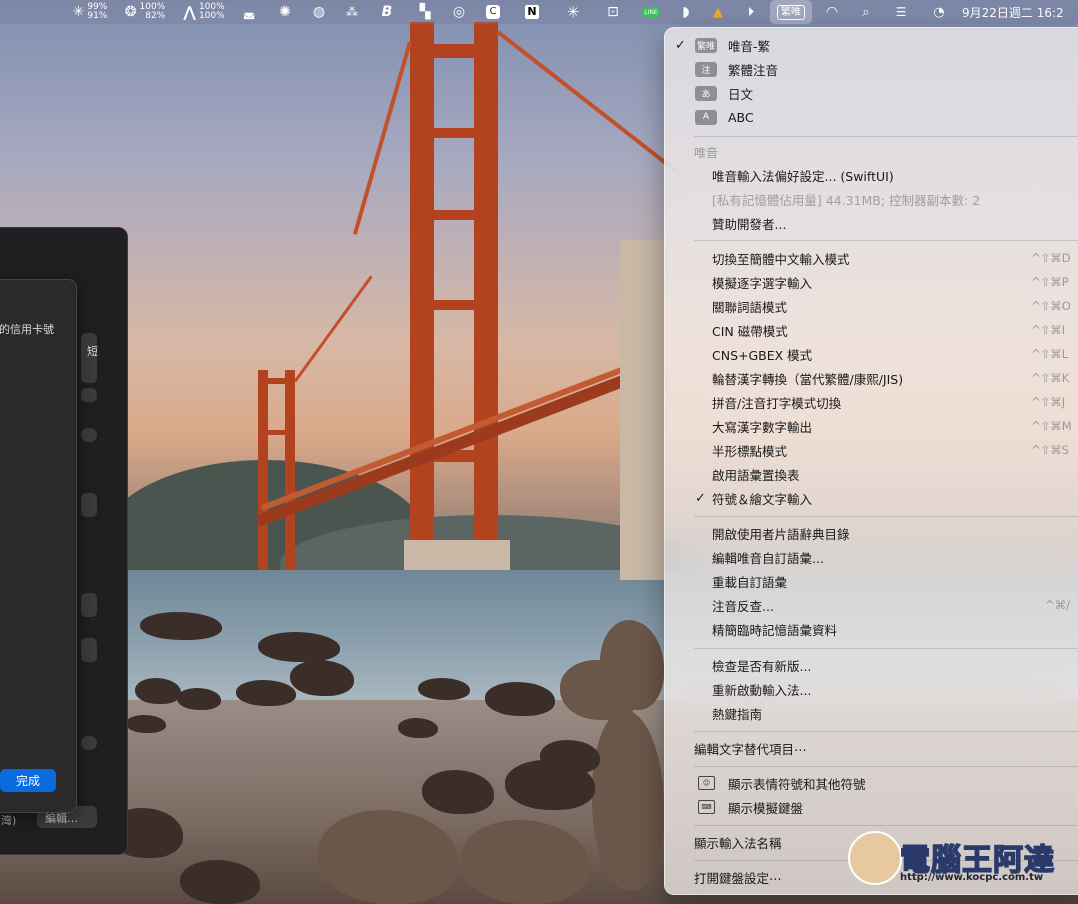 This screenshot has height=904, width=1078. What do you see at coordinates (90, 12) in the screenshot?
I see `cpu-stat: ✳ 99% 91%` at bounding box center [90, 12].